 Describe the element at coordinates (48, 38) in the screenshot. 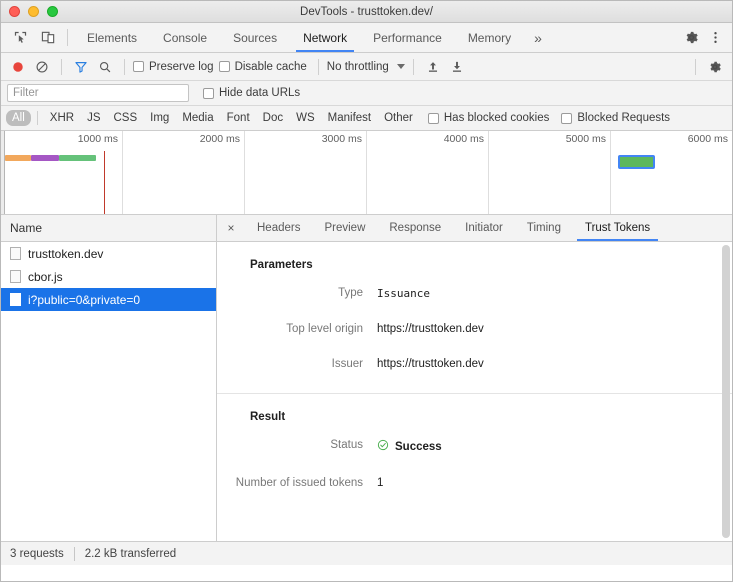

I see `device-toolbar-icon` at that location.